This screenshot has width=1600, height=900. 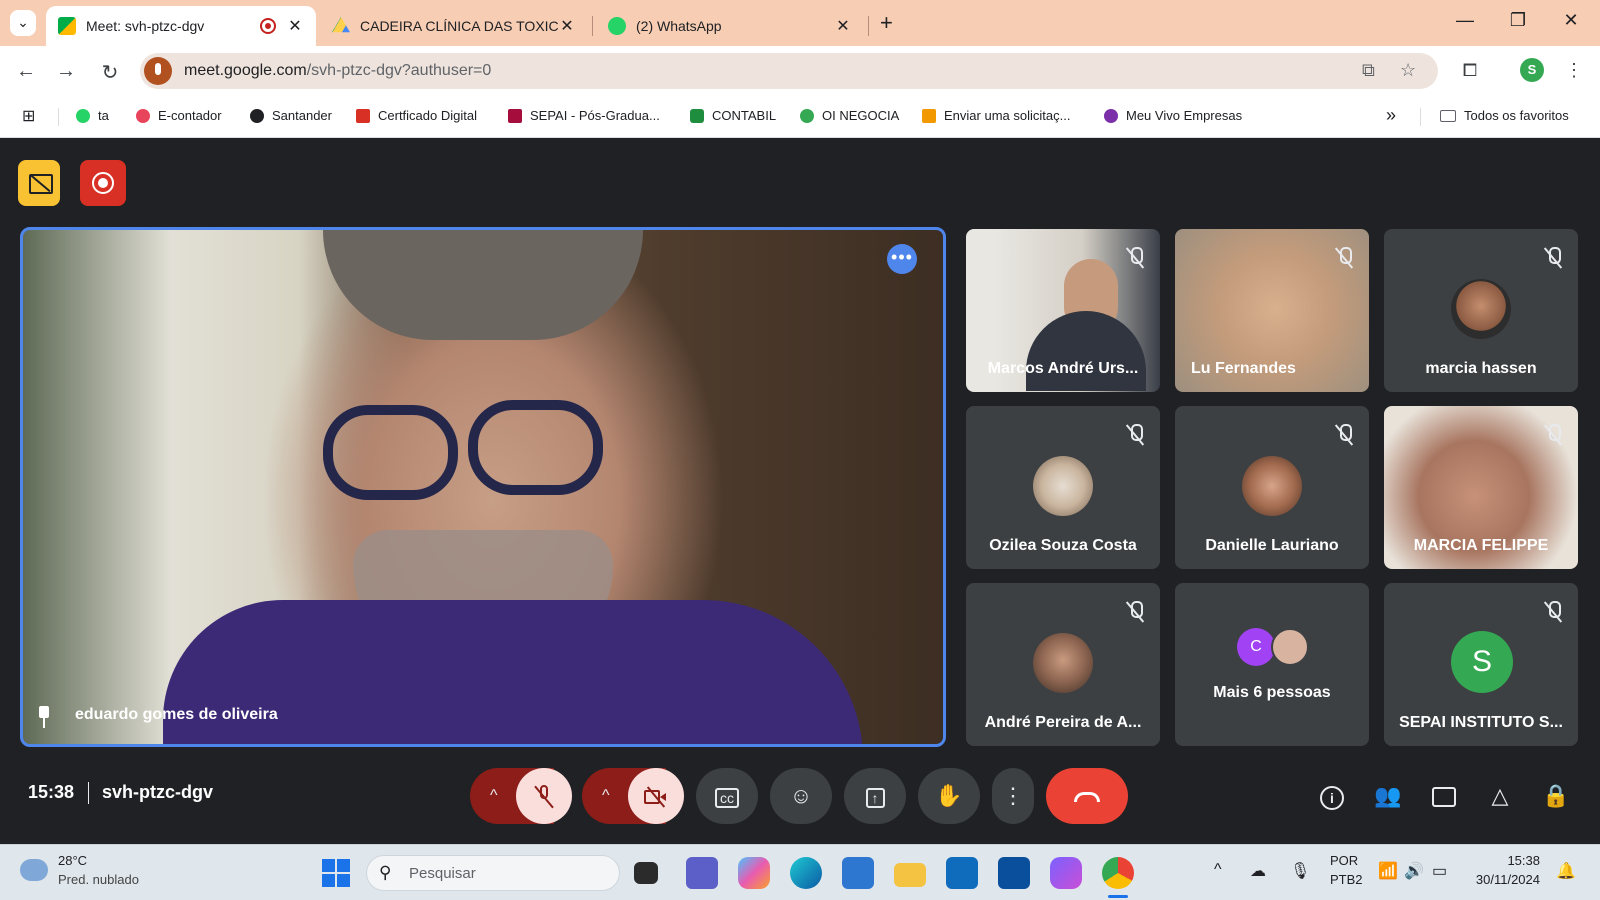 What do you see at coordinates (656, 796) in the screenshot?
I see `camera-toggle-button` at bounding box center [656, 796].